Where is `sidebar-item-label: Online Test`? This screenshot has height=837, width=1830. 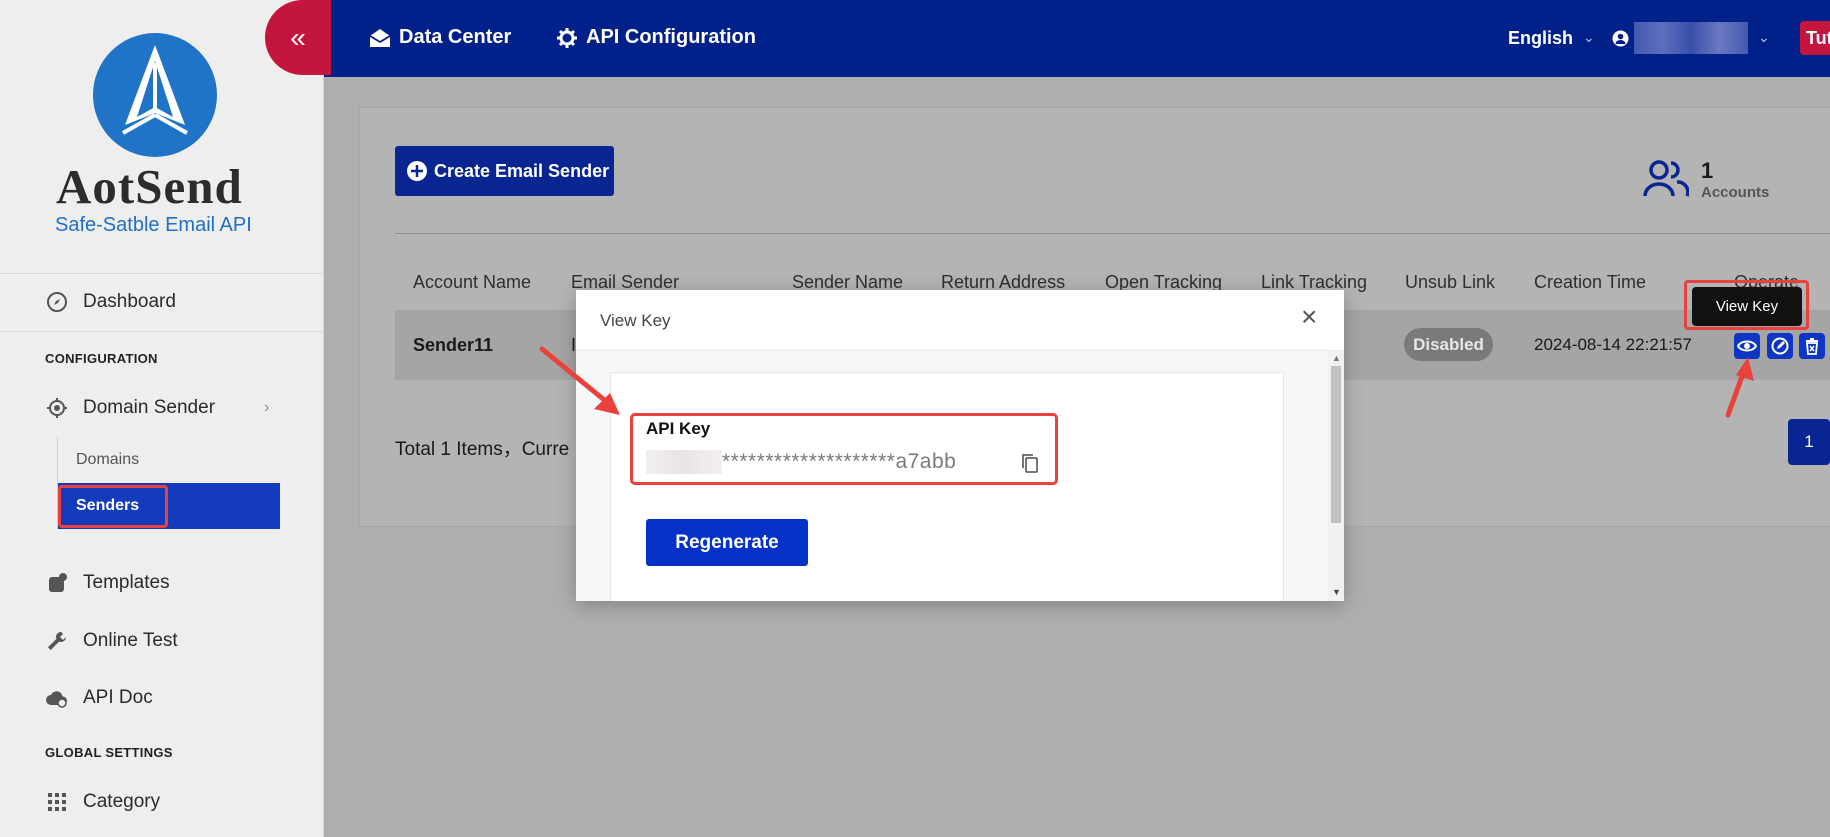 sidebar-item-label: Online Test is located at coordinates (130, 640).